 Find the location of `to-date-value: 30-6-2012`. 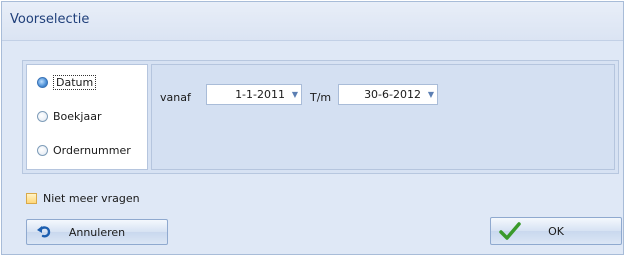

to-date-value: 30-6-2012 is located at coordinates (382, 94).